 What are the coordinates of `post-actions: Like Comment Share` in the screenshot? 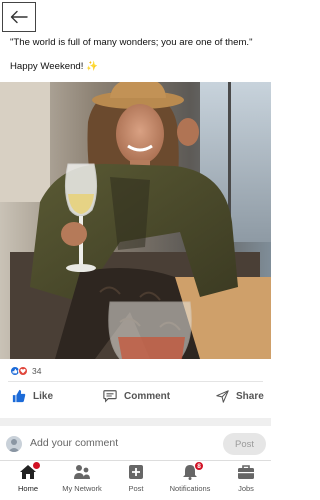 It's located at (135, 396).